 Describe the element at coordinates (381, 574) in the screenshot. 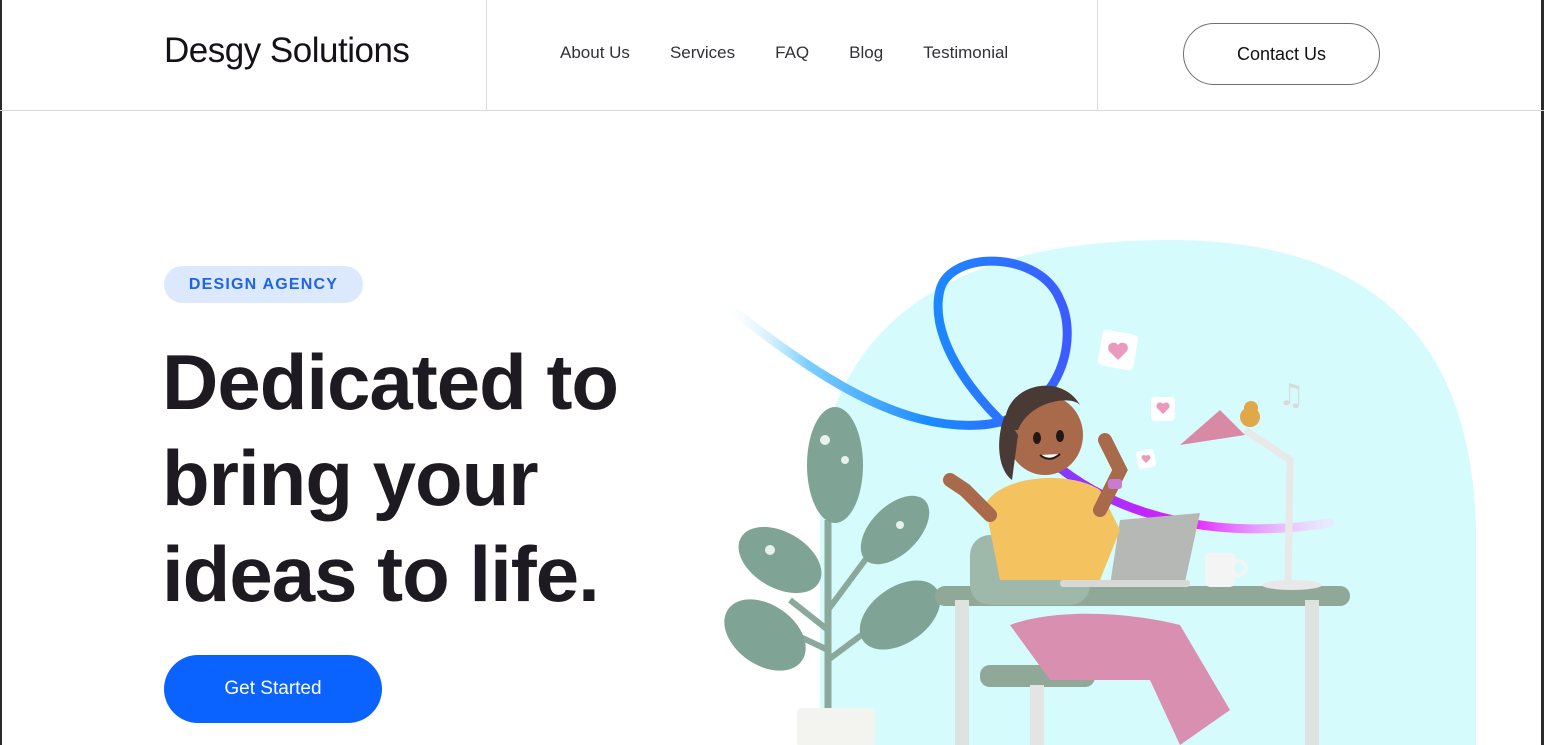

I see `headline-line: ideas to life.` at that location.